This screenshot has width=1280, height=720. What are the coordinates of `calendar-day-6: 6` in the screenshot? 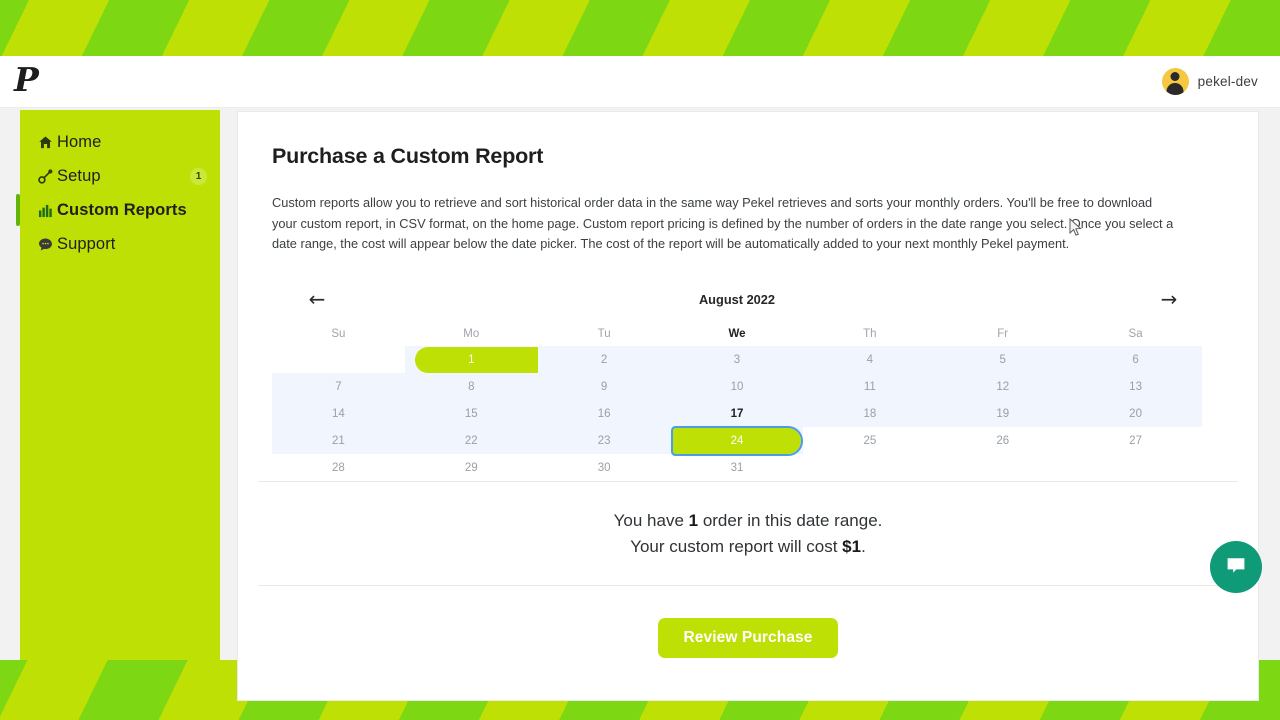 It's located at (1135, 360).